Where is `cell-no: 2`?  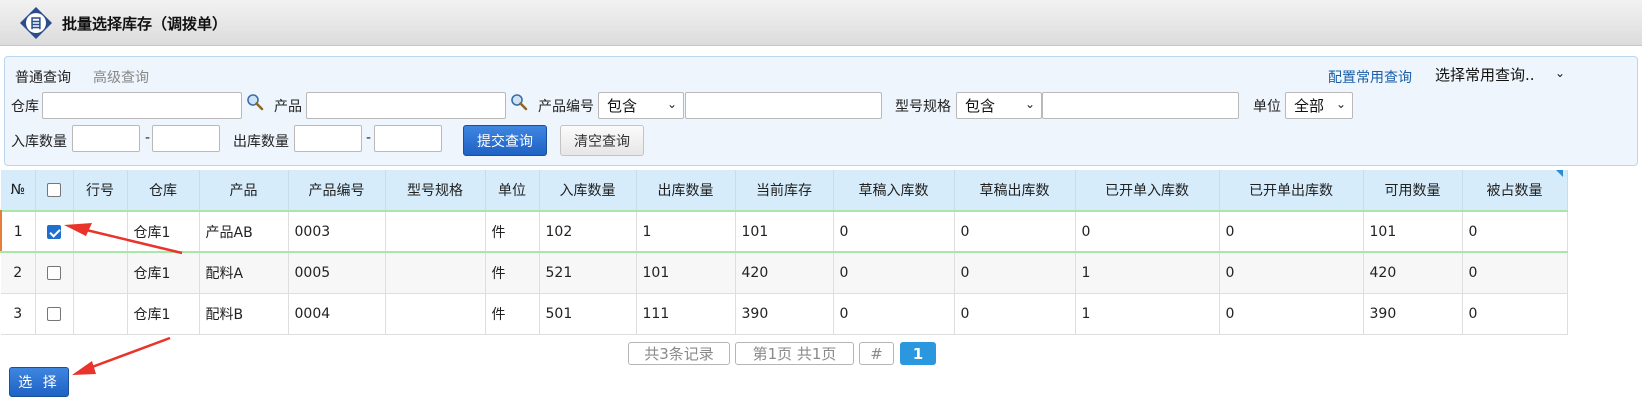 cell-no: 2 is located at coordinates (18, 273).